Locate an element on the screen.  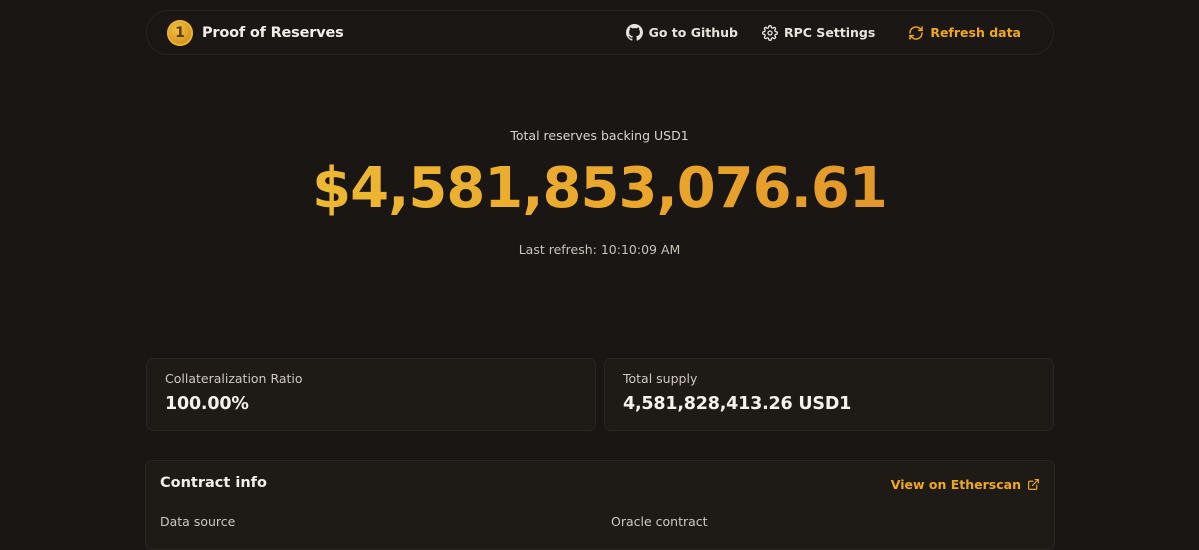
refresh-icon is located at coordinates (916, 32).